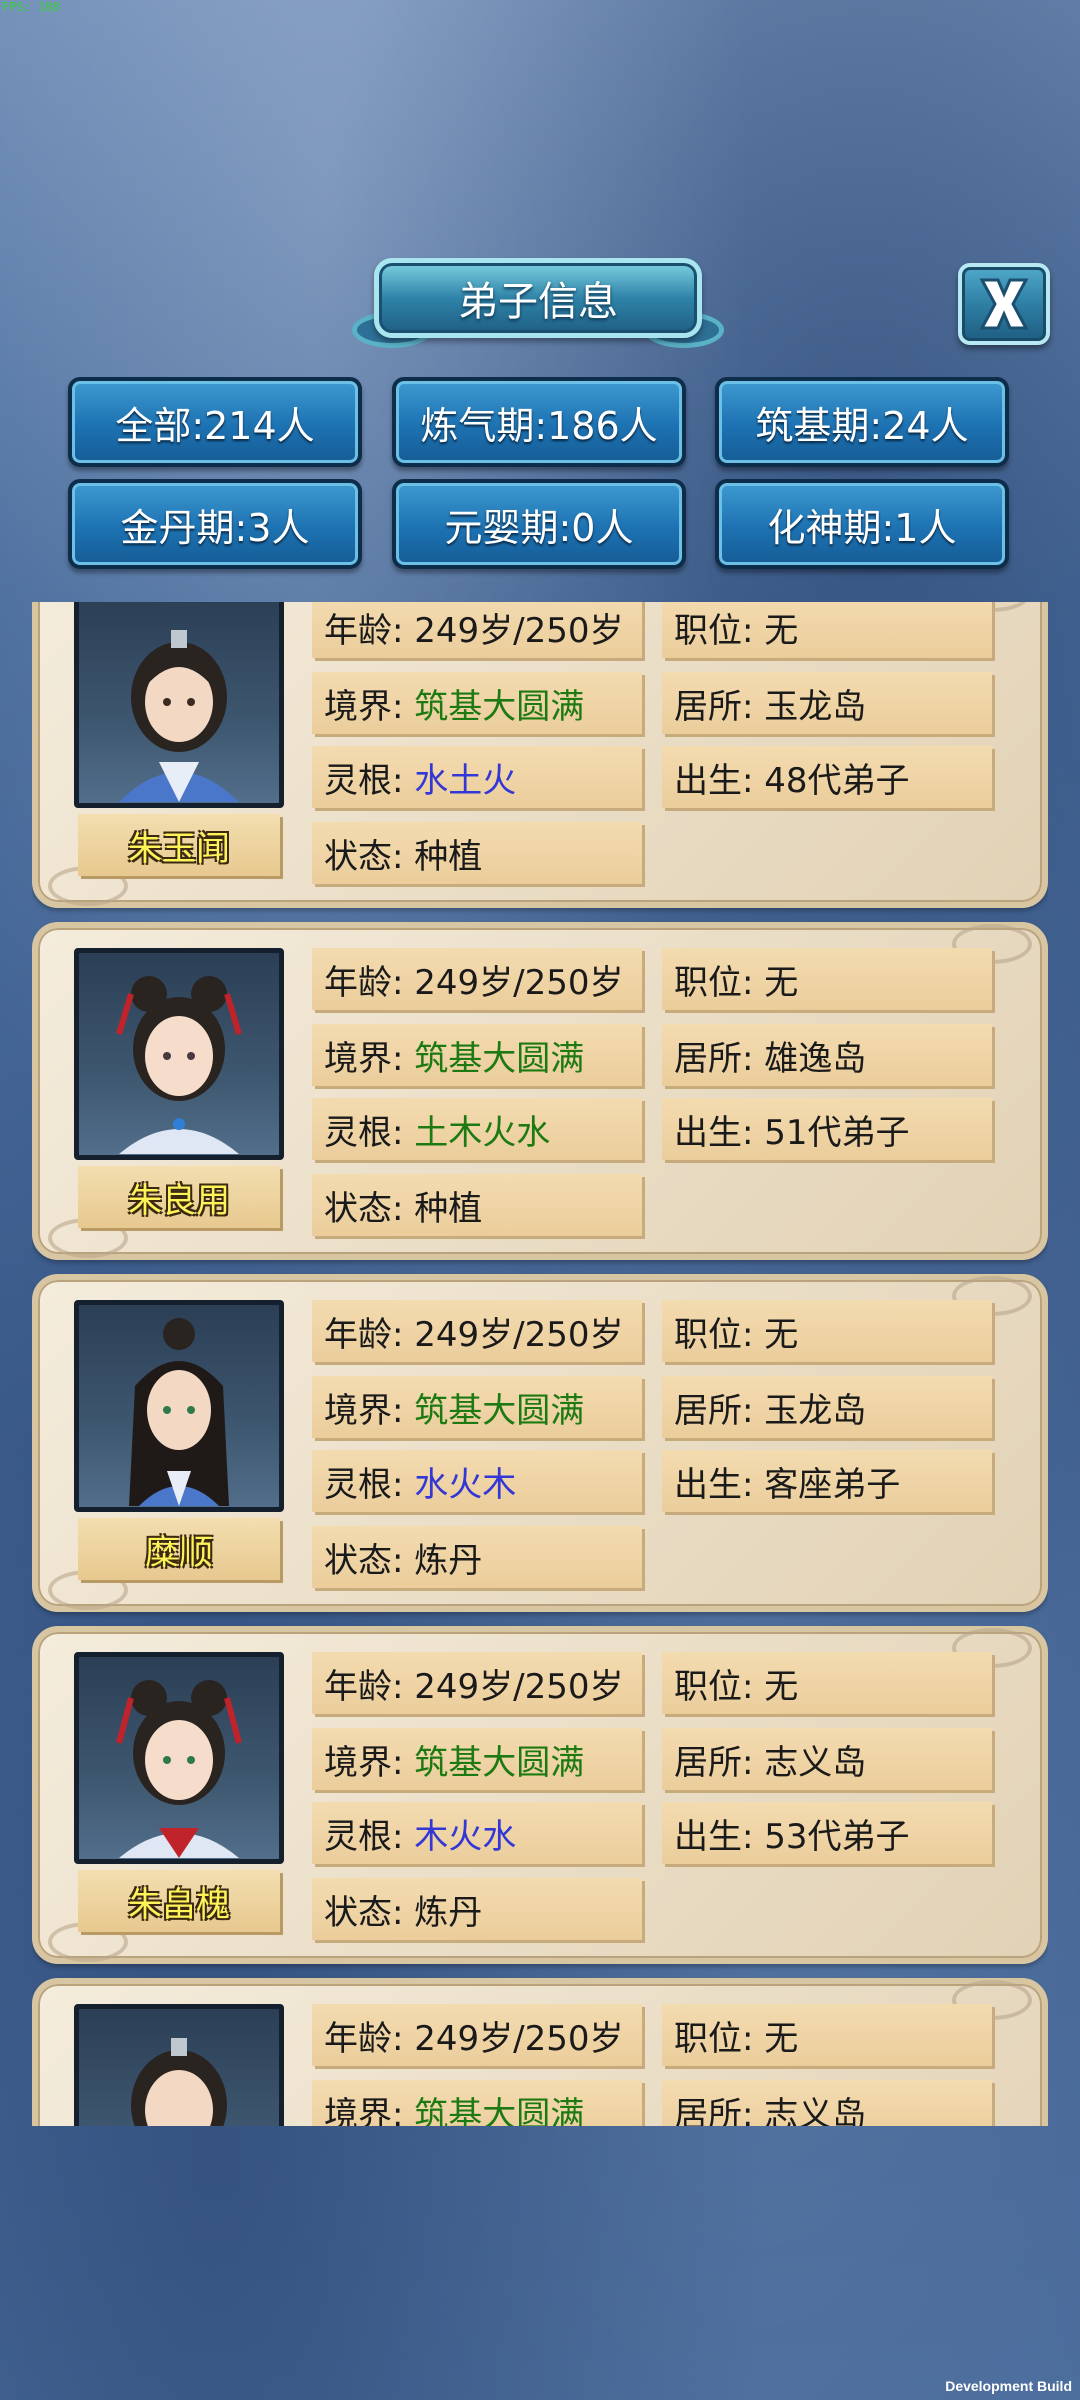 The height and width of the screenshot is (2400, 1080). I want to click on disciple-name: 朱畠槐, so click(179, 1901).